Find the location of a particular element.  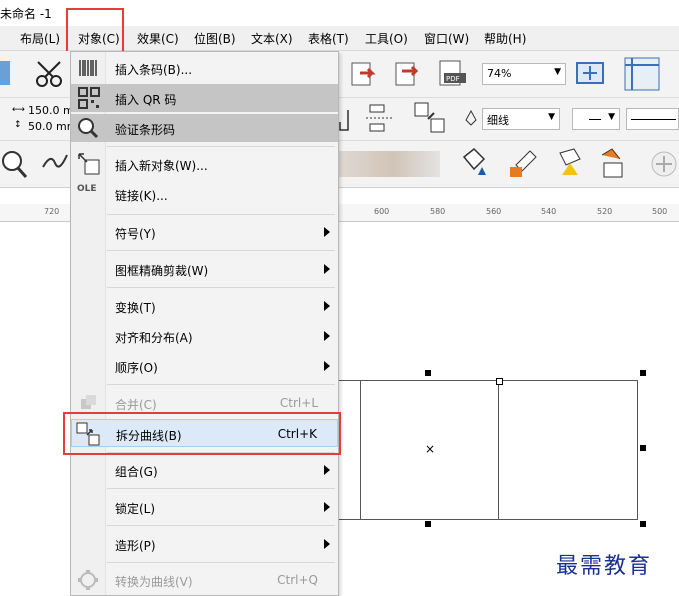

menu-item-group: 组合(G) is located at coordinates (204, 470).